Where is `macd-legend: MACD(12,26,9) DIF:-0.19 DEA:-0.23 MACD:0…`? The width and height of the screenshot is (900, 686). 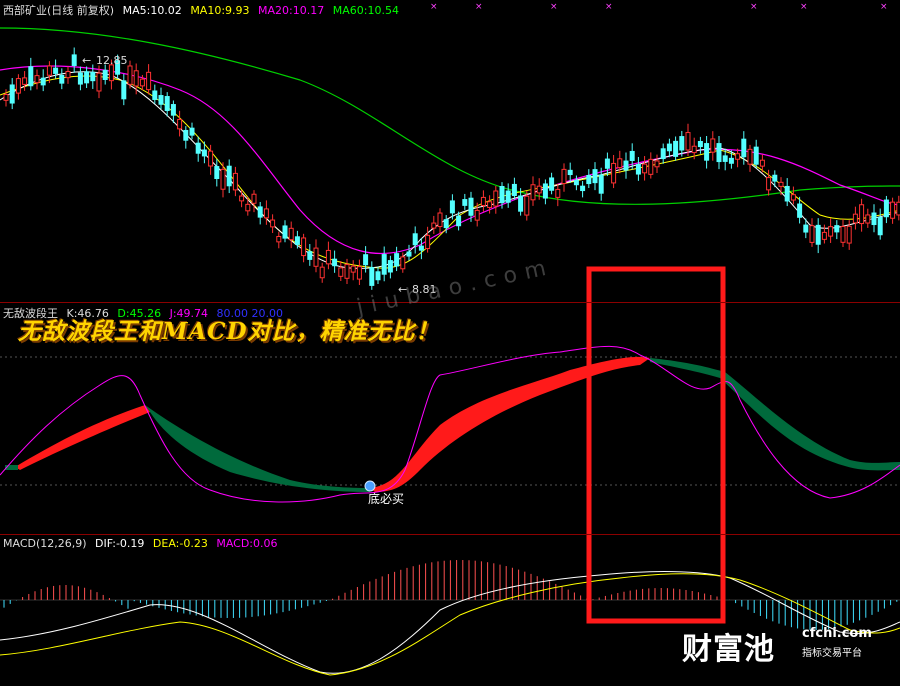 macd-legend: MACD(12,26,9) DIF:-0.19 DEA:-0.23 MACD:0… is located at coordinates (143, 543).